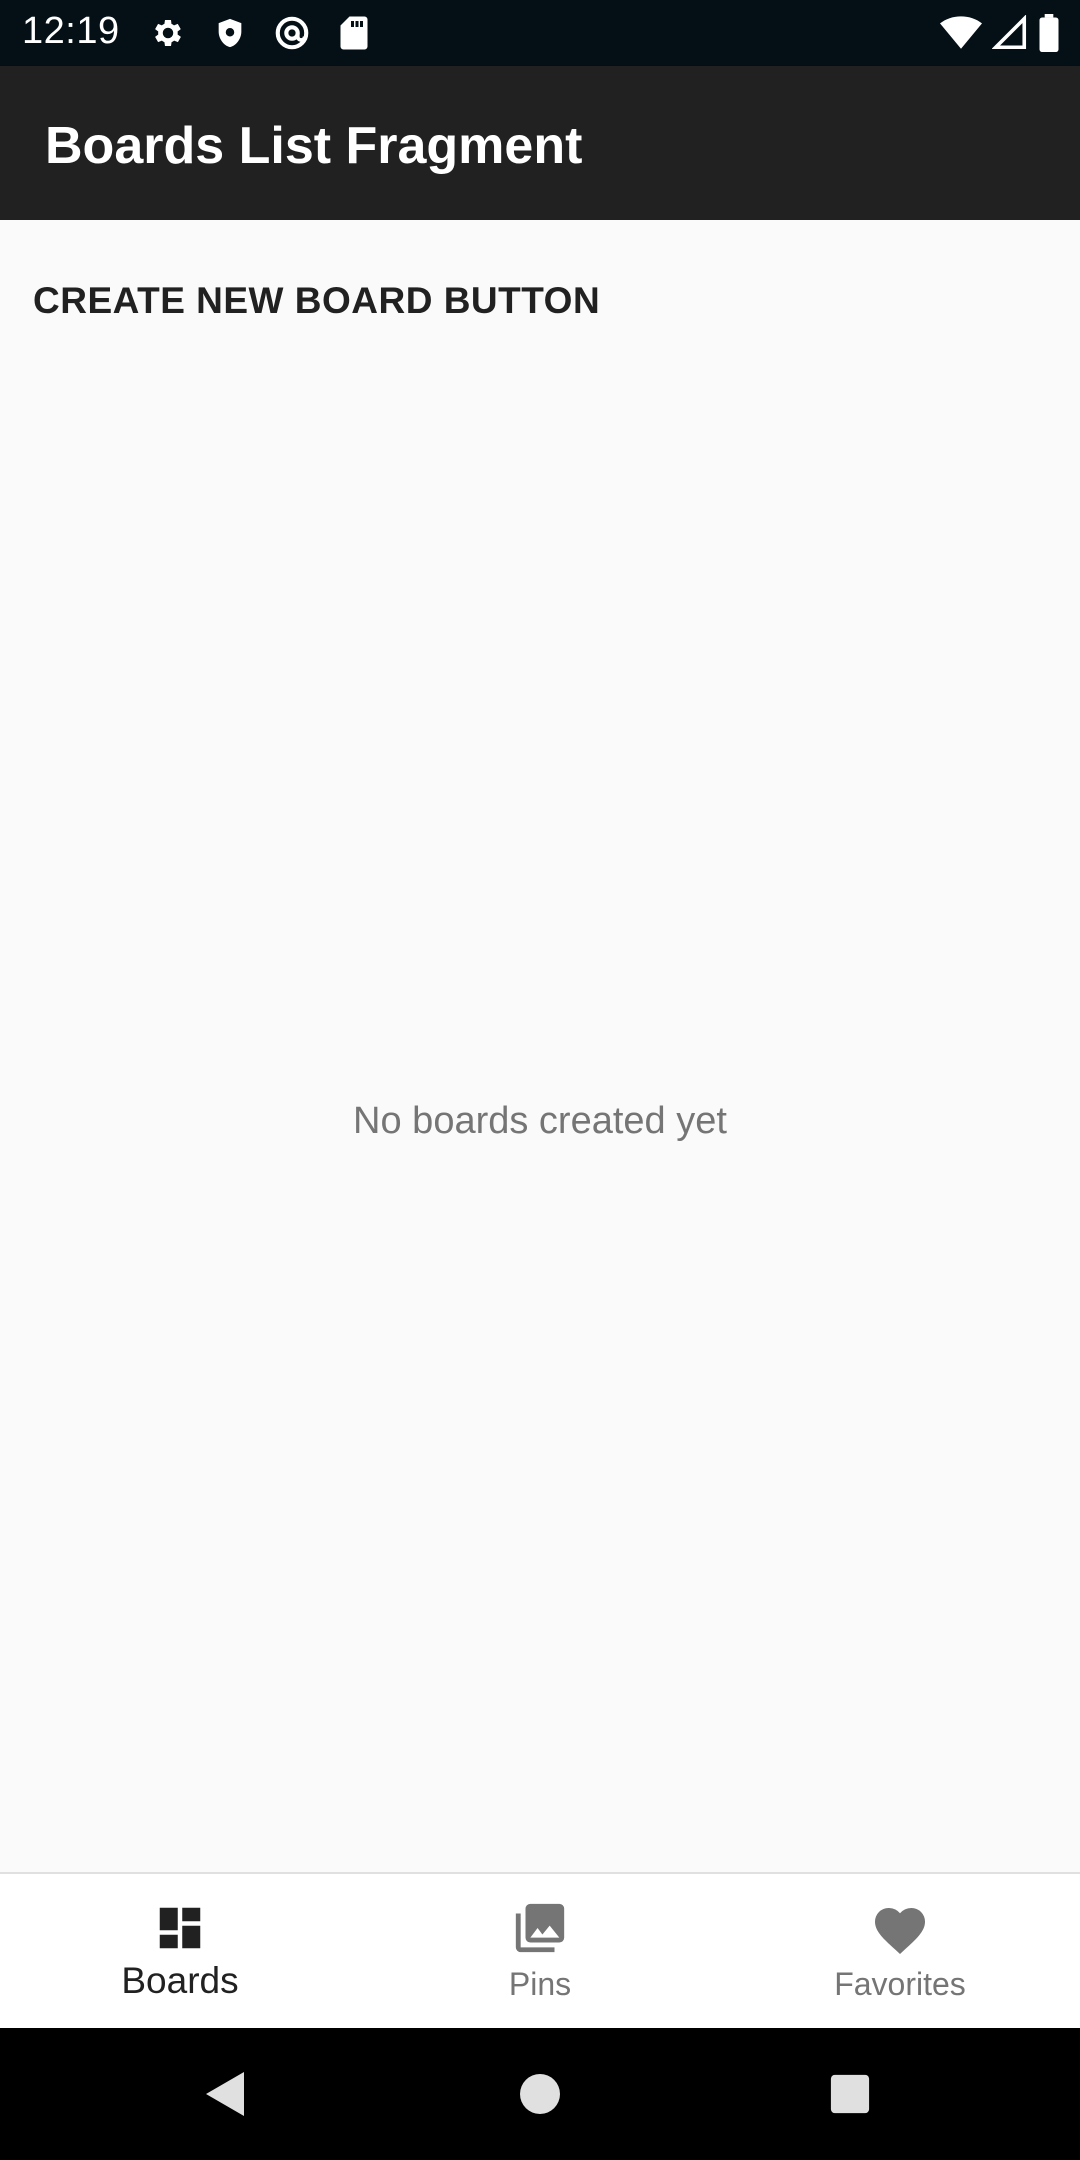 This screenshot has height=2160, width=1080. I want to click on nav-item-pins: Pins, so click(540, 1951).